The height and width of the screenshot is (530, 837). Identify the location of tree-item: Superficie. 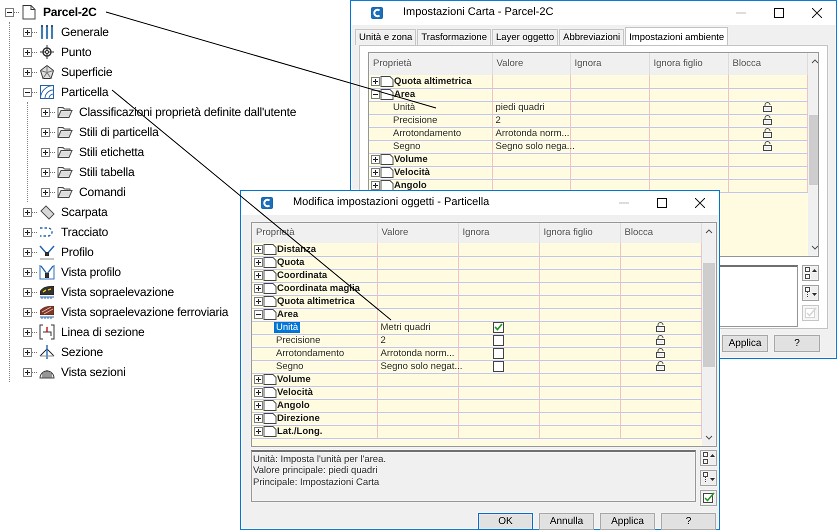
(86, 72).